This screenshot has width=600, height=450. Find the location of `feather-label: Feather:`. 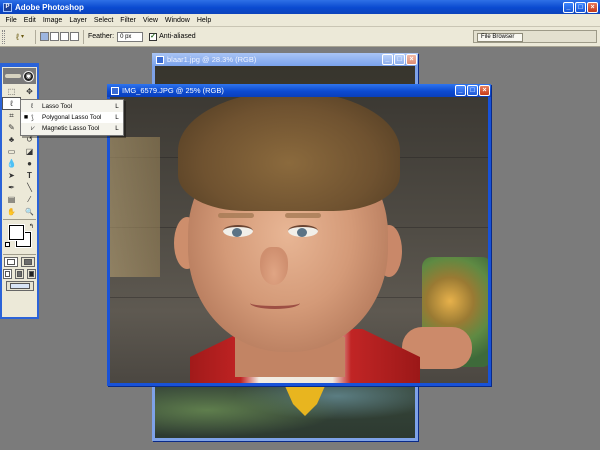

feather-label: Feather: is located at coordinates (101, 36).